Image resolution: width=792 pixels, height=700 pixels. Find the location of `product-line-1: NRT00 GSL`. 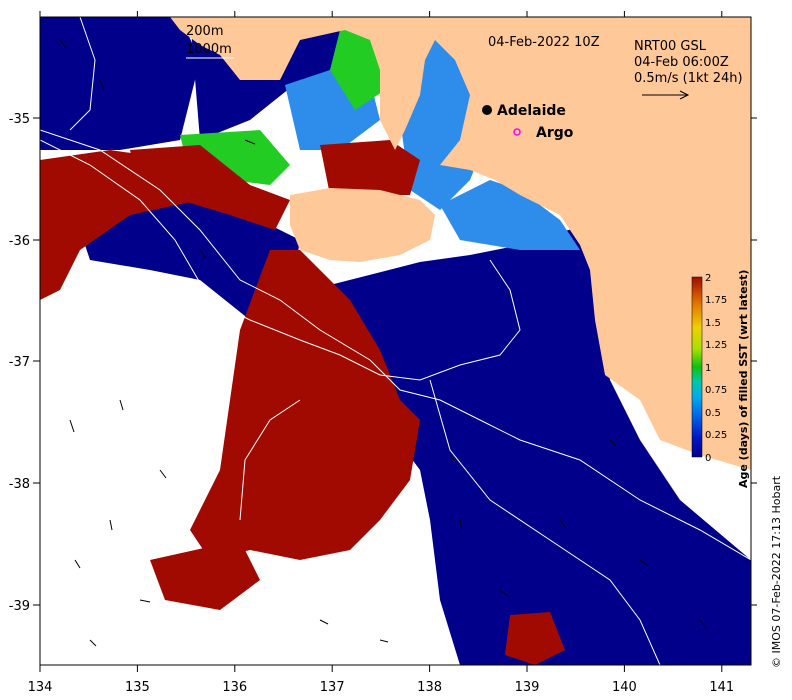

product-line-1: NRT00 GSL is located at coordinates (670, 46).